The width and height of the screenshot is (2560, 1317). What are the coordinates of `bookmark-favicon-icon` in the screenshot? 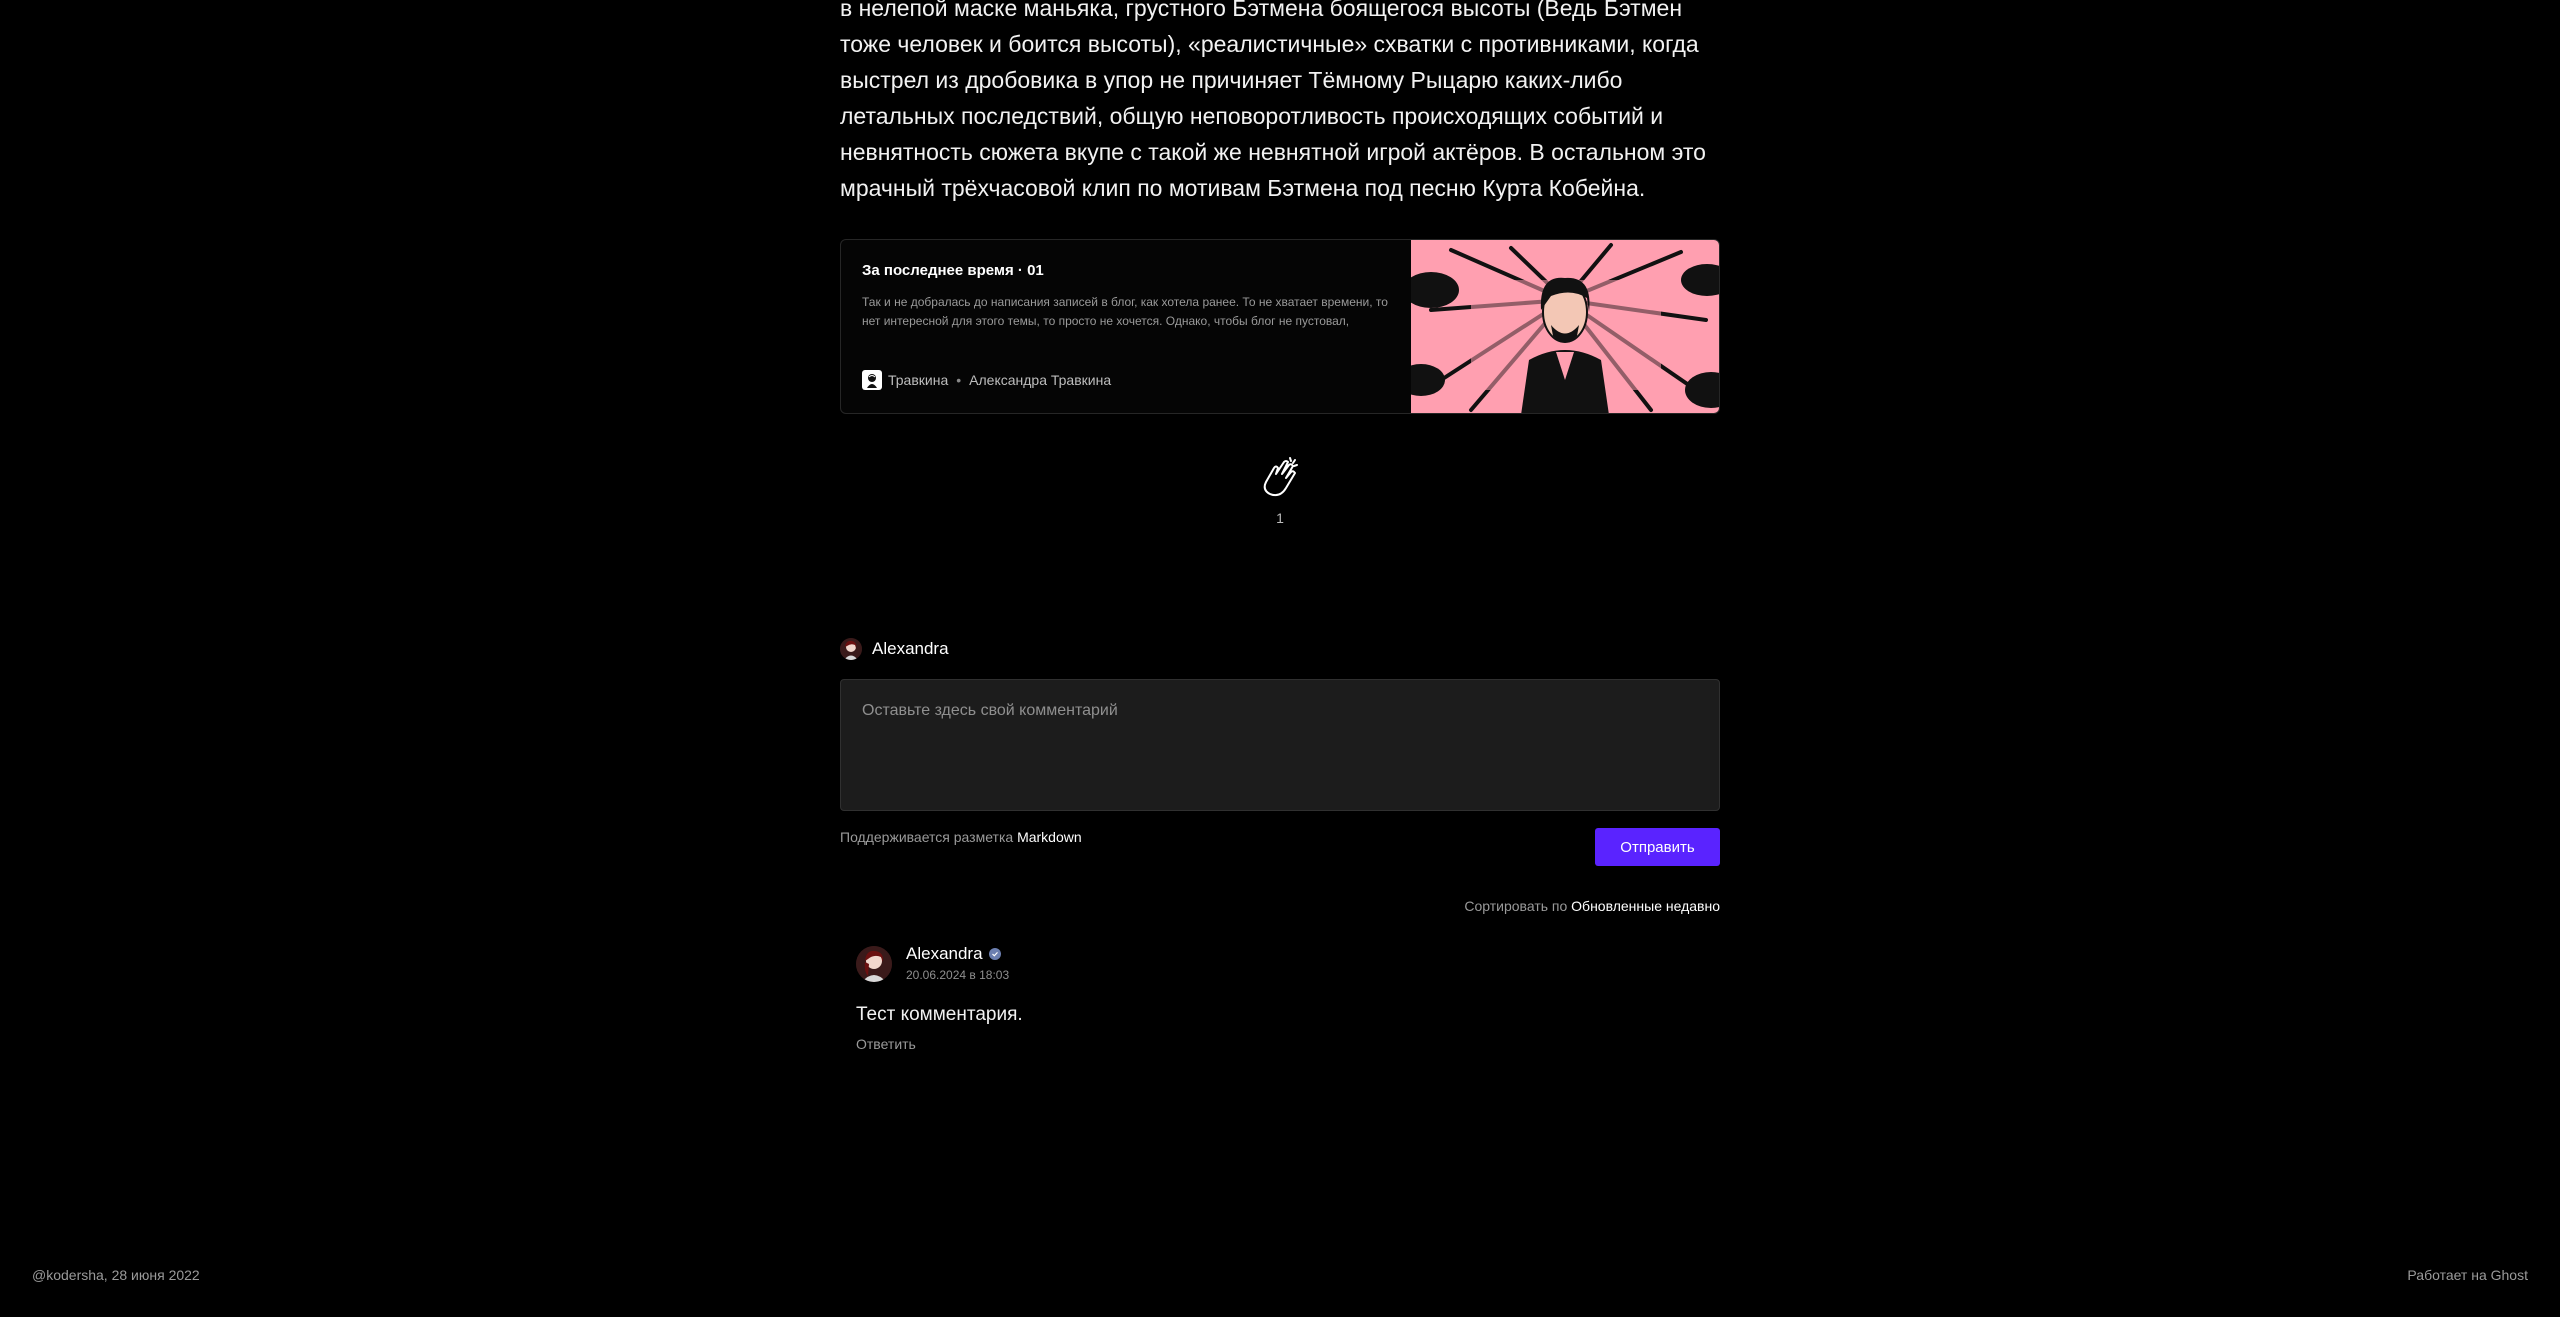 It's located at (872, 380).